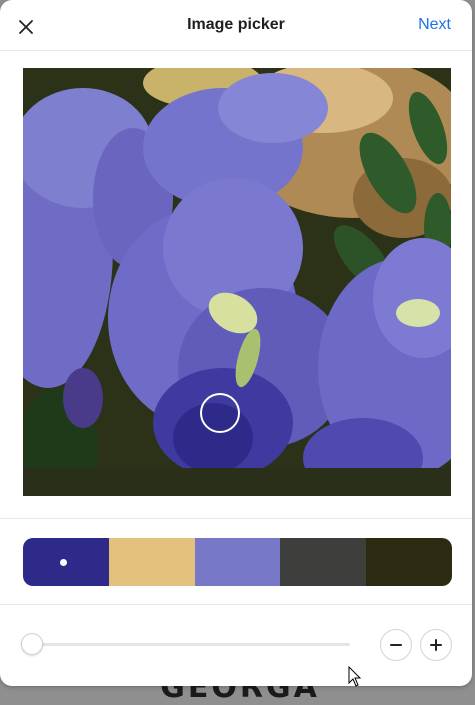 Image resolution: width=475 pixels, height=705 pixels. Describe the element at coordinates (355, 676) in the screenshot. I see `mouse-cursor-icon` at that location.